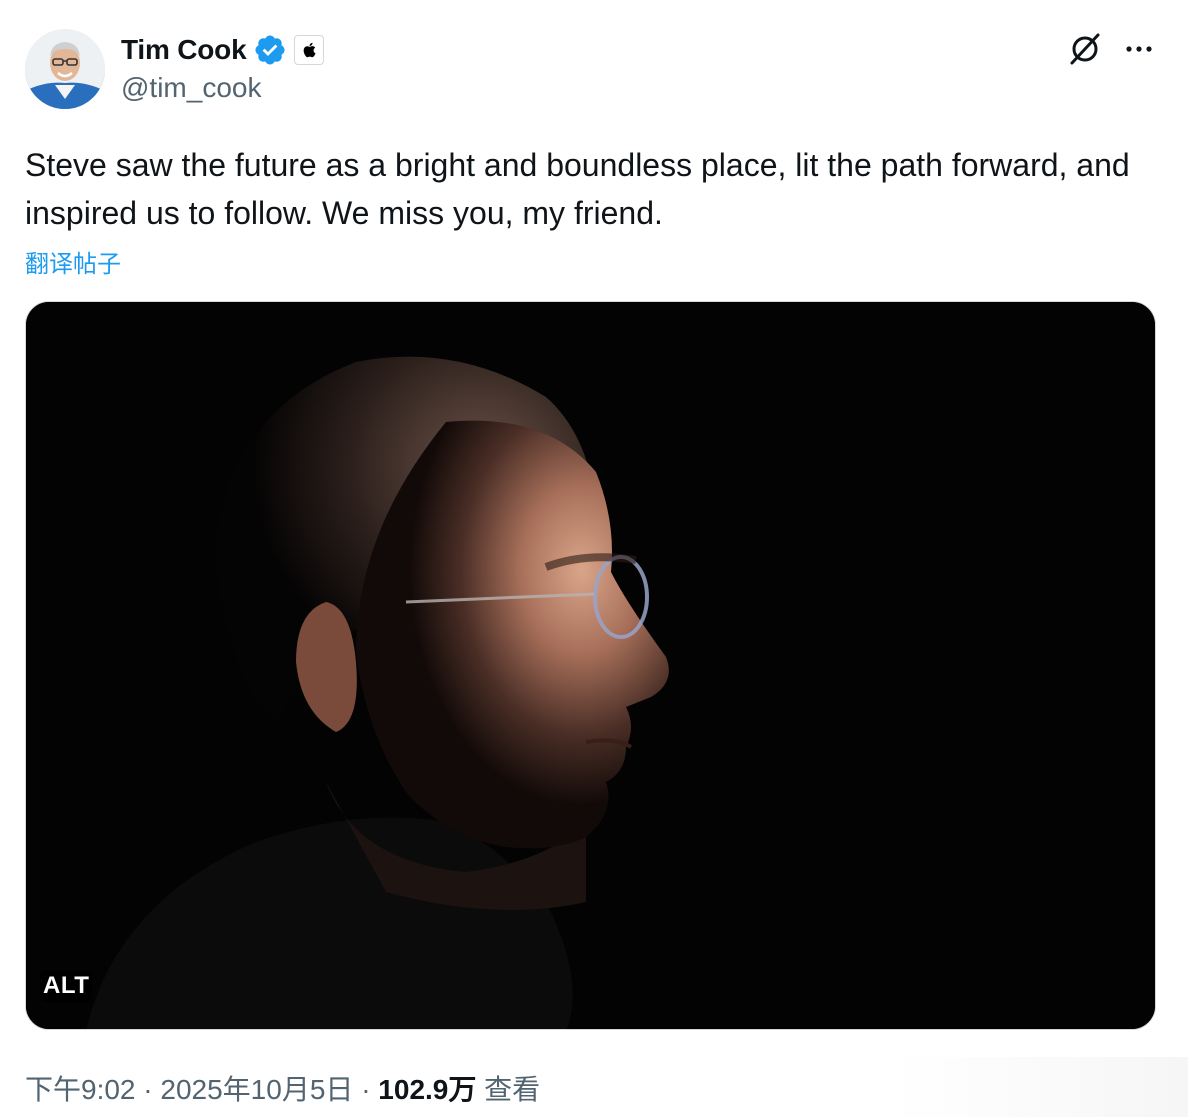 Image resolution: width=1188 pixels, height=1117 pixels. What do you see at coordinates (66, 986) in the screenshot?
I see `alt-text-badge: ALT` at bounding box center [66, 986].